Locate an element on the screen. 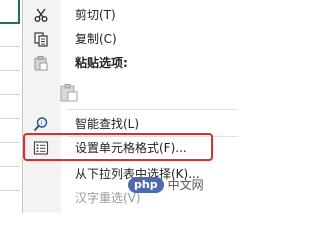 This screenshot has width=320, height=240. menu-item-smart-lookup-label: 智能查找(L) is located at coordinates (107, 124).